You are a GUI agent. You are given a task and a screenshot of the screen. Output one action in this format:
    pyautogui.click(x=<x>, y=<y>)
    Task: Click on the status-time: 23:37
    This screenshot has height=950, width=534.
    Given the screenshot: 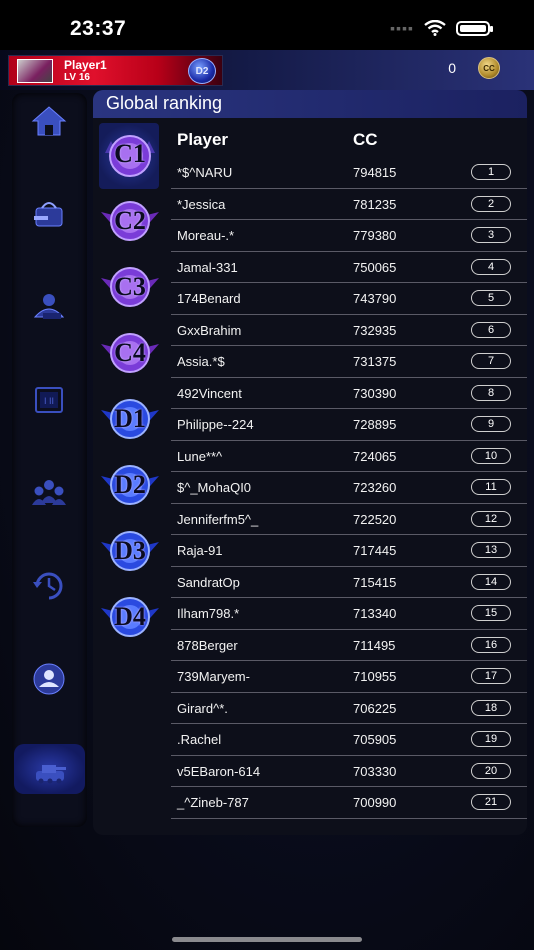 What is the action you would take?
    pyautogui.click(x=98, y=28)
    